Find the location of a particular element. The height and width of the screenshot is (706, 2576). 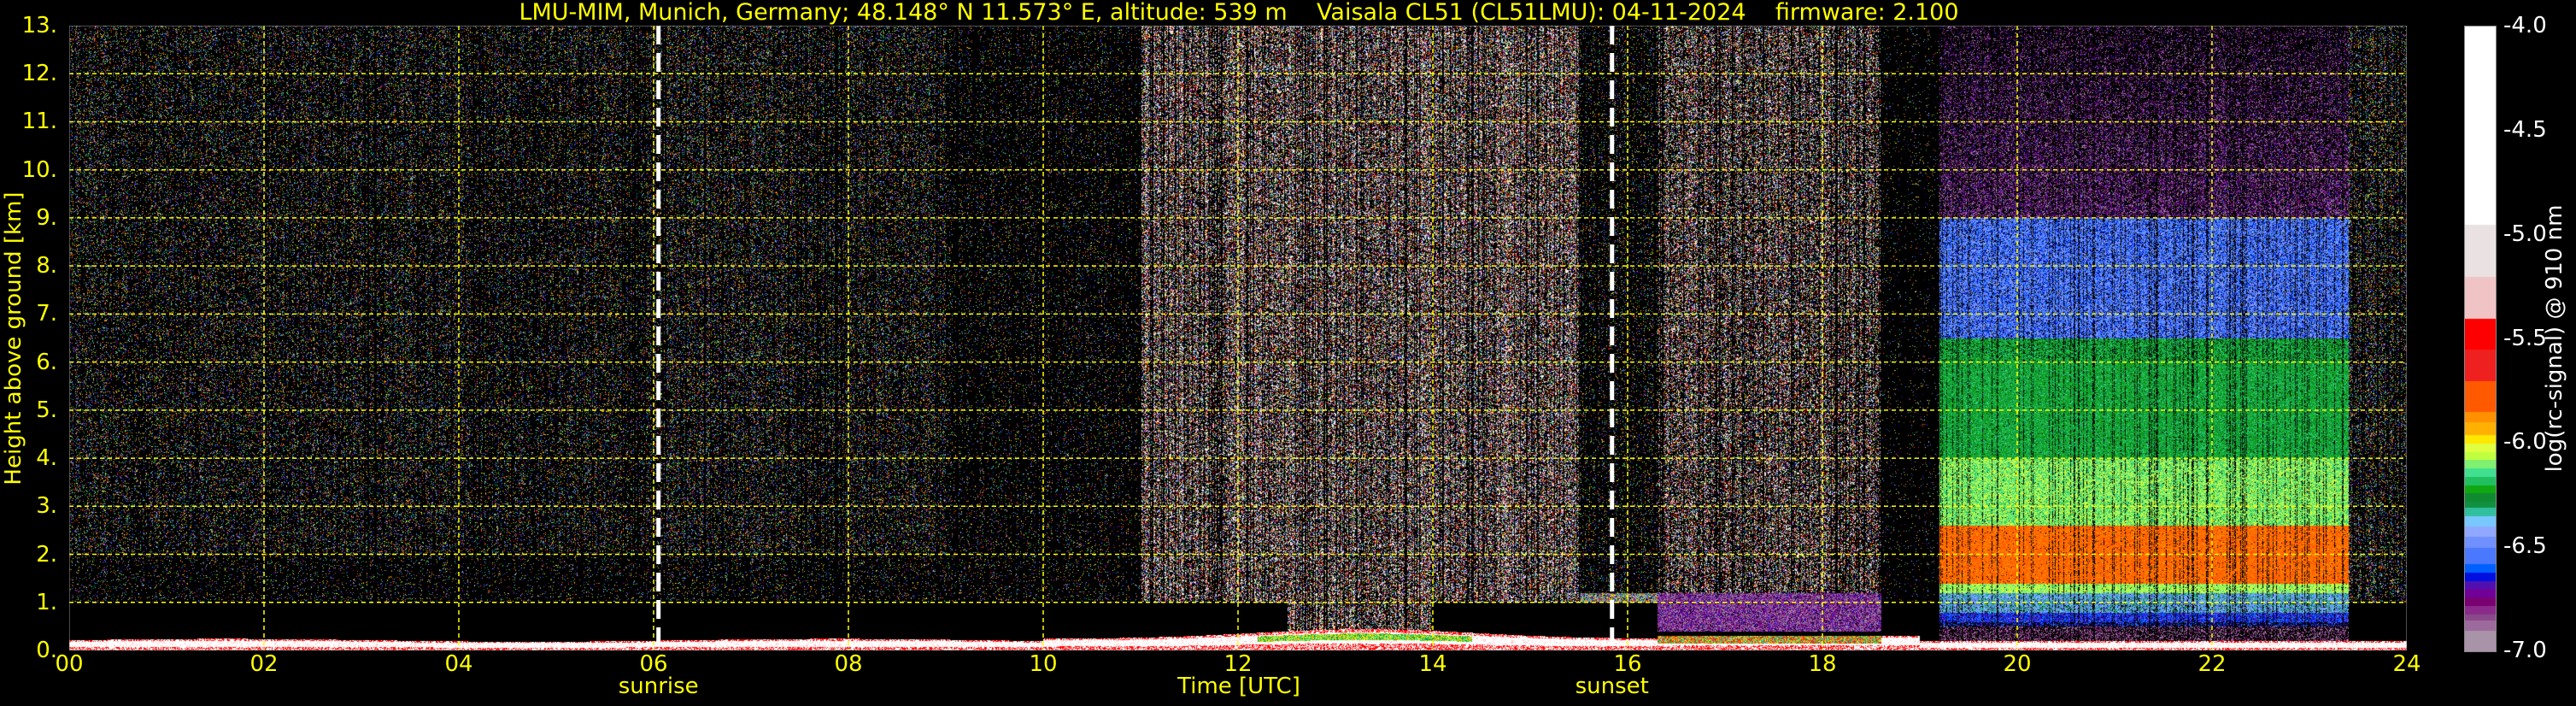

colorbar-tick-label: -7.0 is located at coordinates (2525, 650).